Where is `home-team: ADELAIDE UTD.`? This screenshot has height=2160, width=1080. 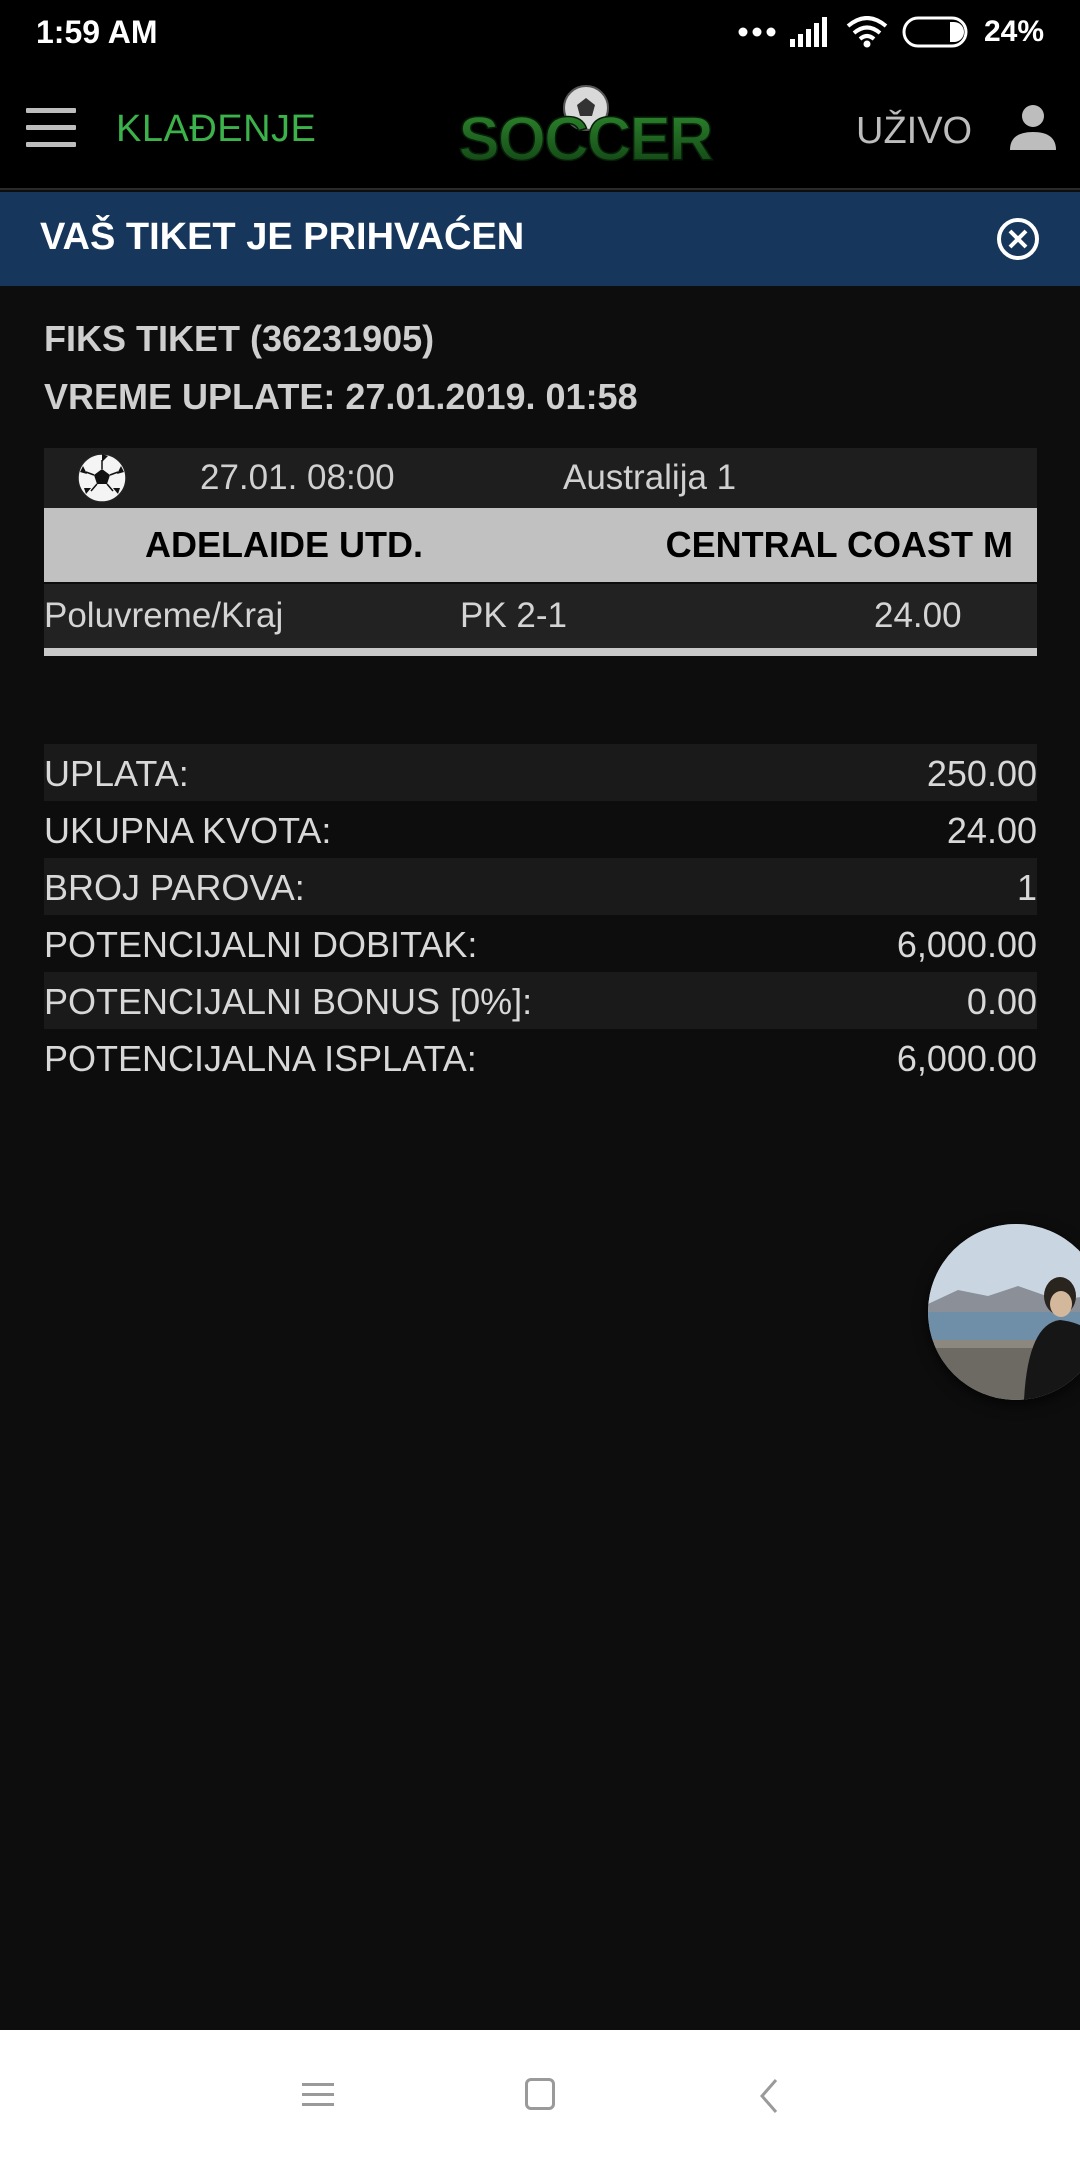
home-team: ADELAIDE UTD. is located at coordinates (284, 544).